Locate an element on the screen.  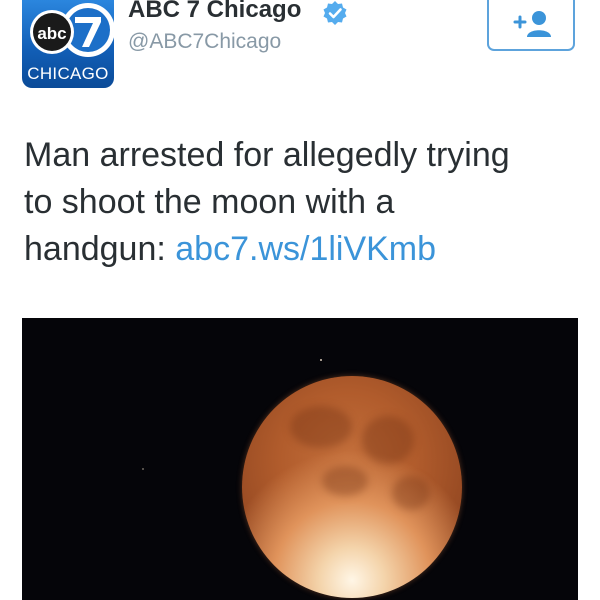
display-name: ABC 7 Chicago is located at coordinates (214, 12).